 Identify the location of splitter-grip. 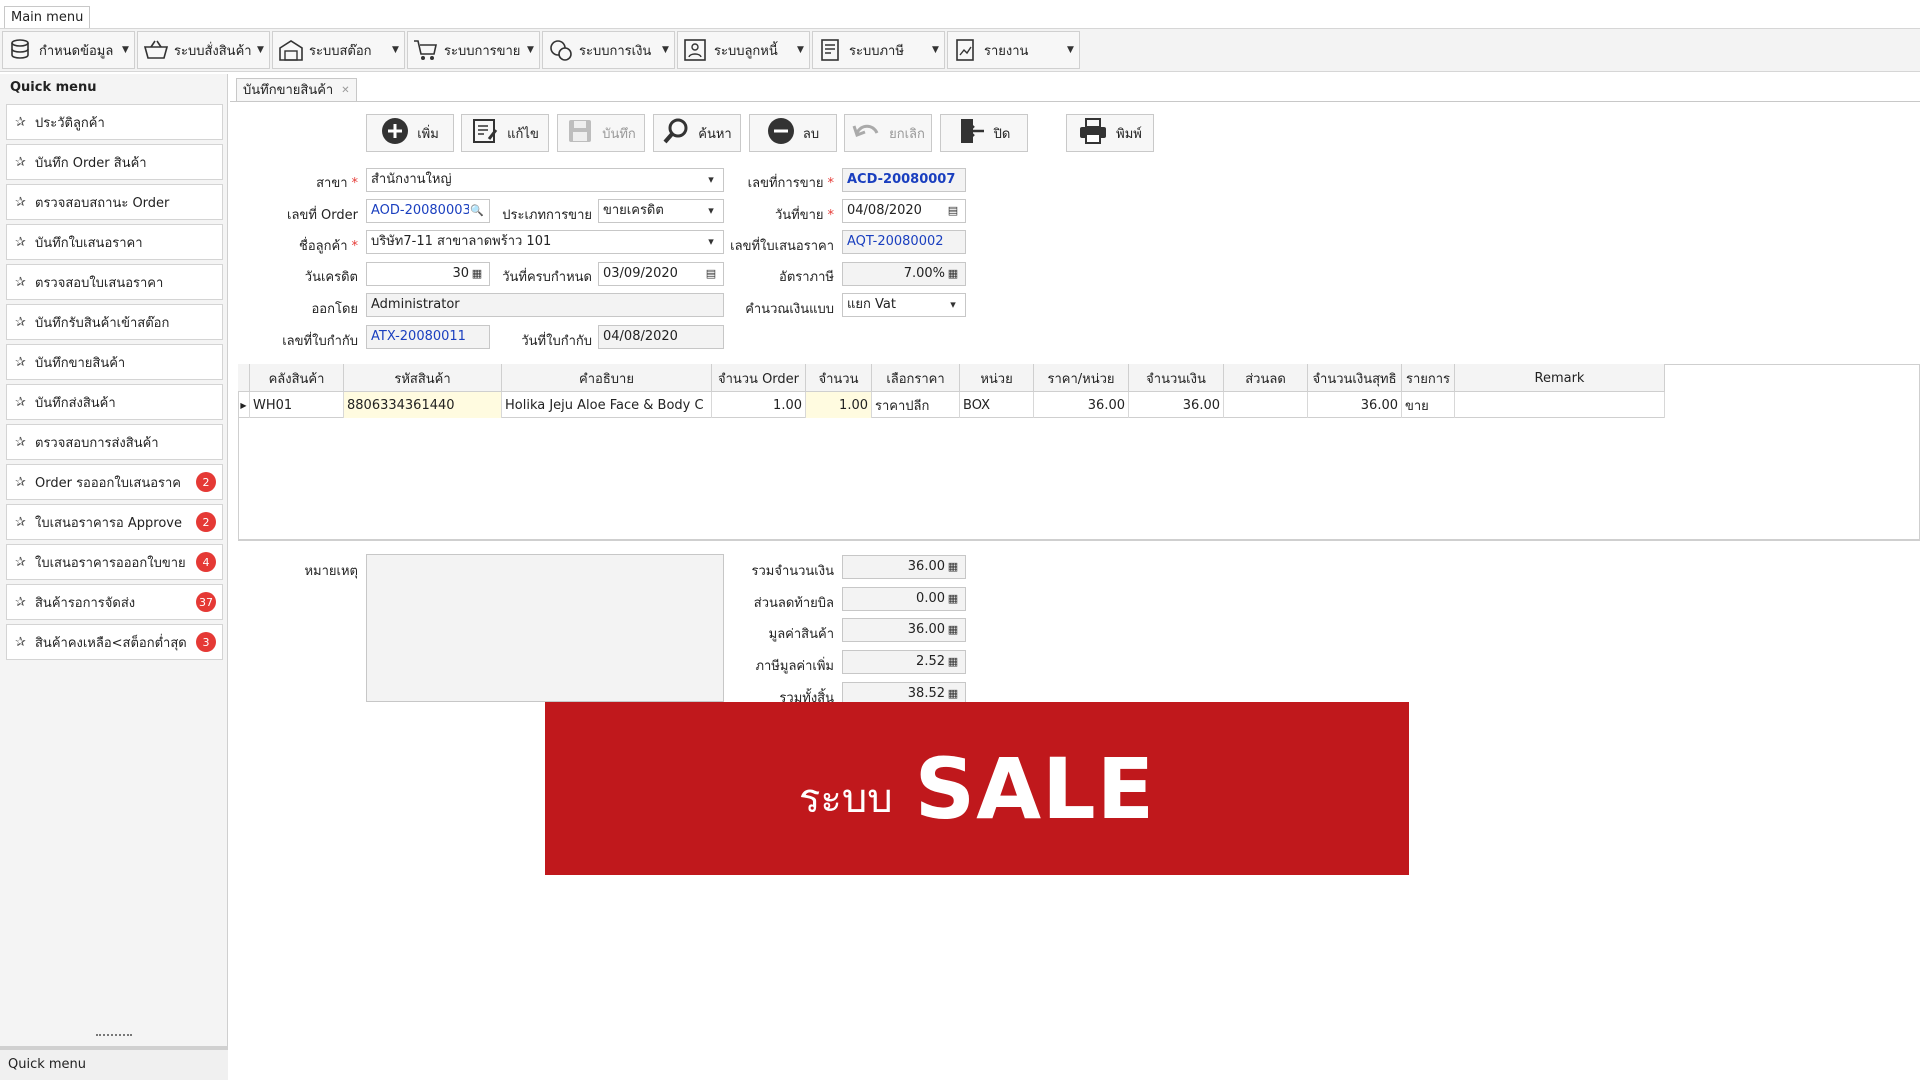
(114, 1036).